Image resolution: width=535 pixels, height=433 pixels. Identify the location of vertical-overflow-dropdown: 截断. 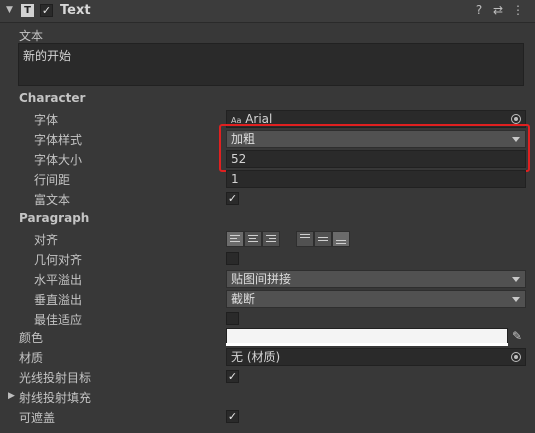
(376, 299).